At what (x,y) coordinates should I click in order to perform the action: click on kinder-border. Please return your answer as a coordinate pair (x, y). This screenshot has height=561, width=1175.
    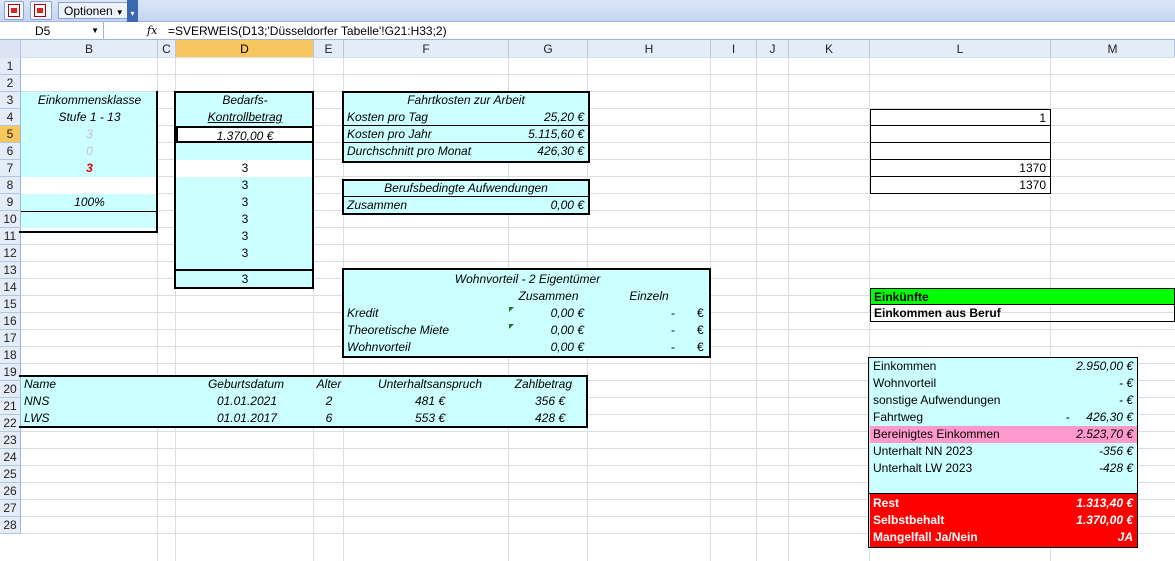
    Looking at the image, I should click on (303, 401).